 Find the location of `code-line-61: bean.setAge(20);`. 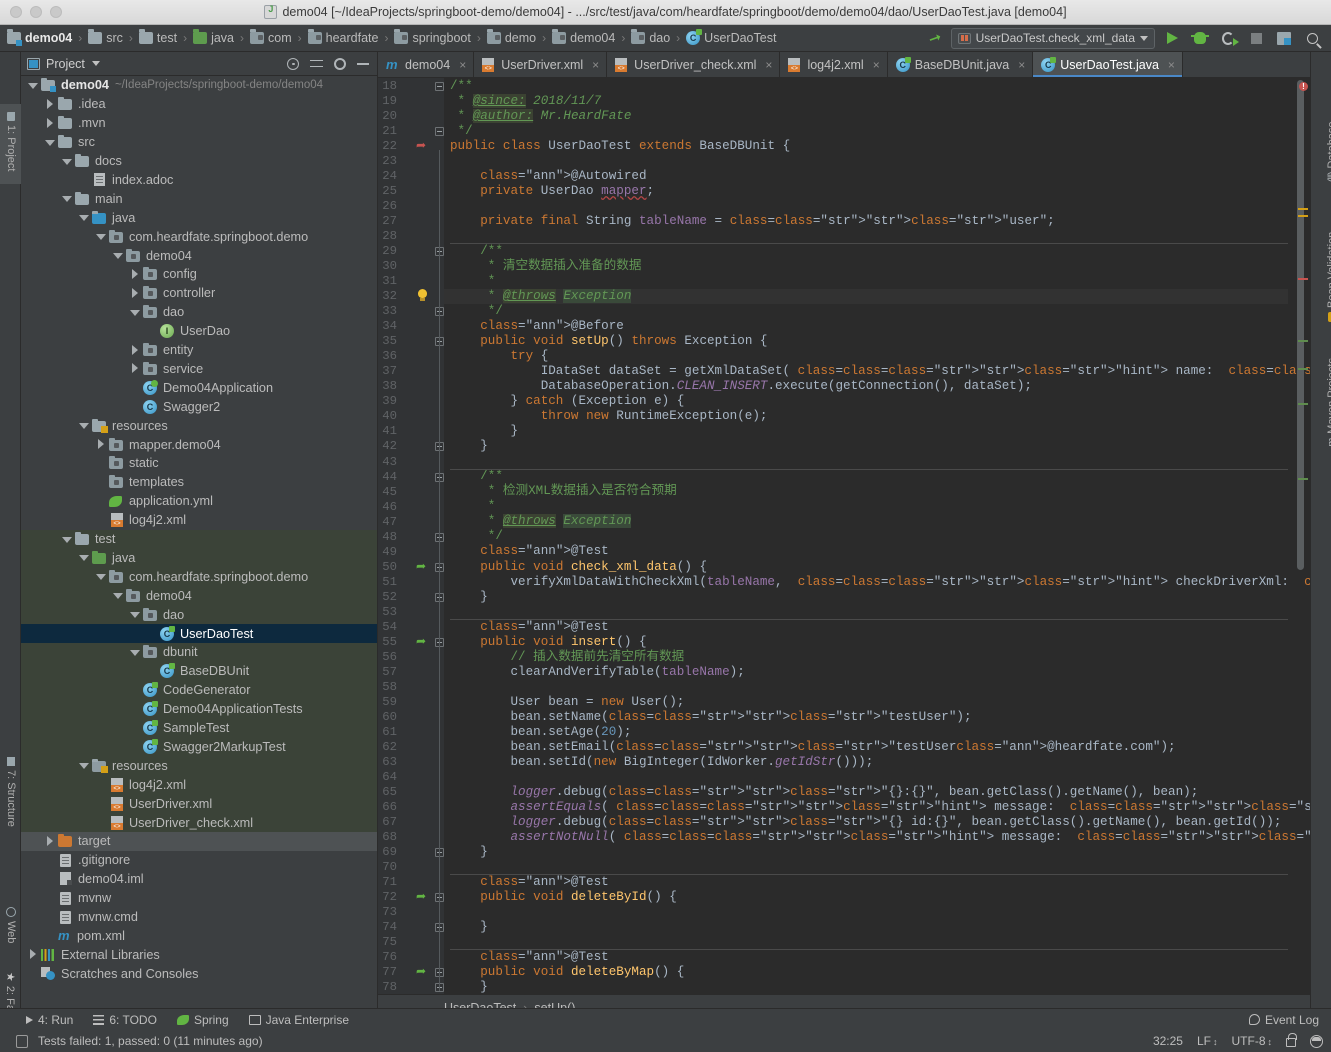

code-line-61: bean.setAge(20); is located at coordinates (866, 732).